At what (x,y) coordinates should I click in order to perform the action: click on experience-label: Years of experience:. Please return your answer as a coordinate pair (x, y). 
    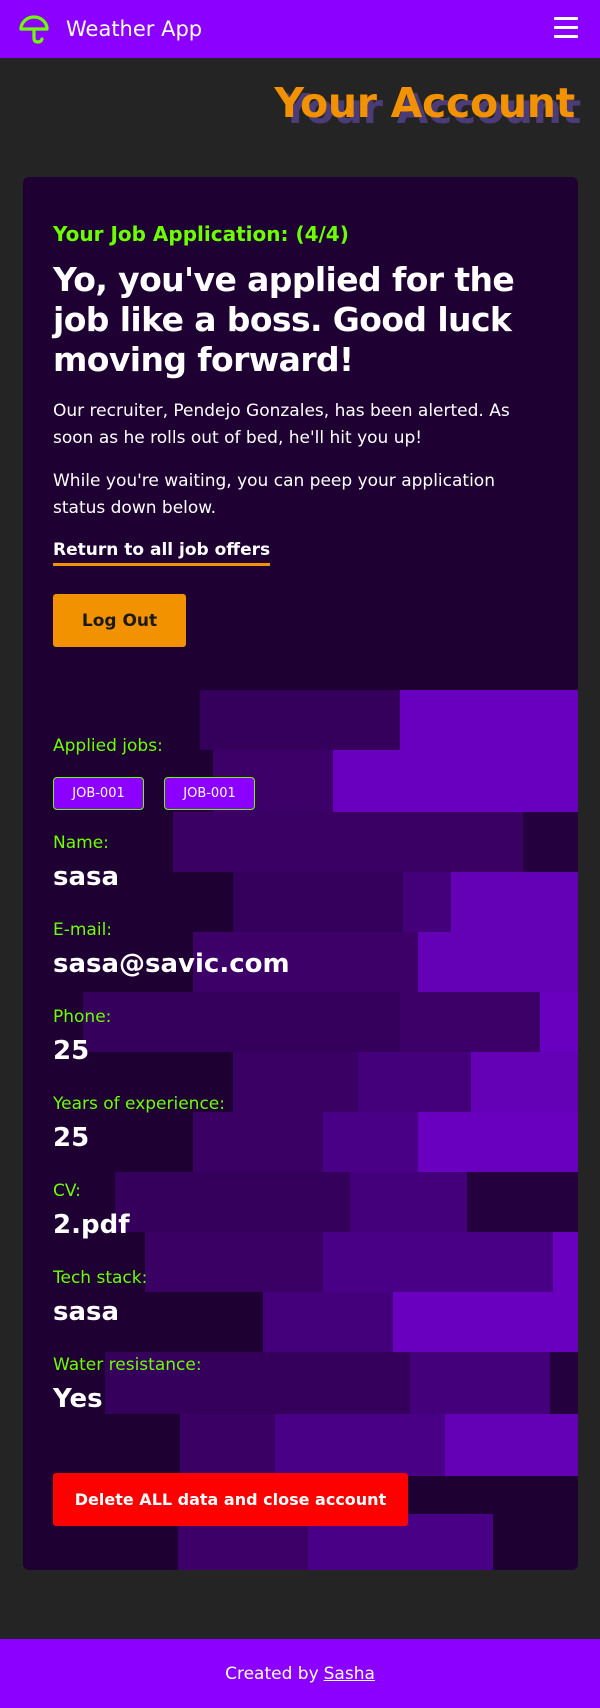
    Looking at the image, I should click on (139, 1104).